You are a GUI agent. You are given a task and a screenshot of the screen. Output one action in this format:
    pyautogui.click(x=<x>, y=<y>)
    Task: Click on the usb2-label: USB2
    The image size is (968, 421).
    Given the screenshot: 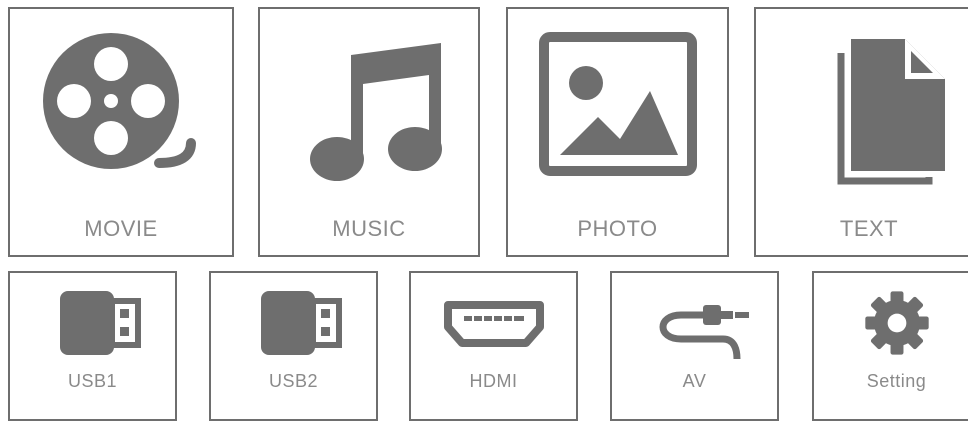 What is the action you would take?
    pyautogui.click(x=293, y=381)
    